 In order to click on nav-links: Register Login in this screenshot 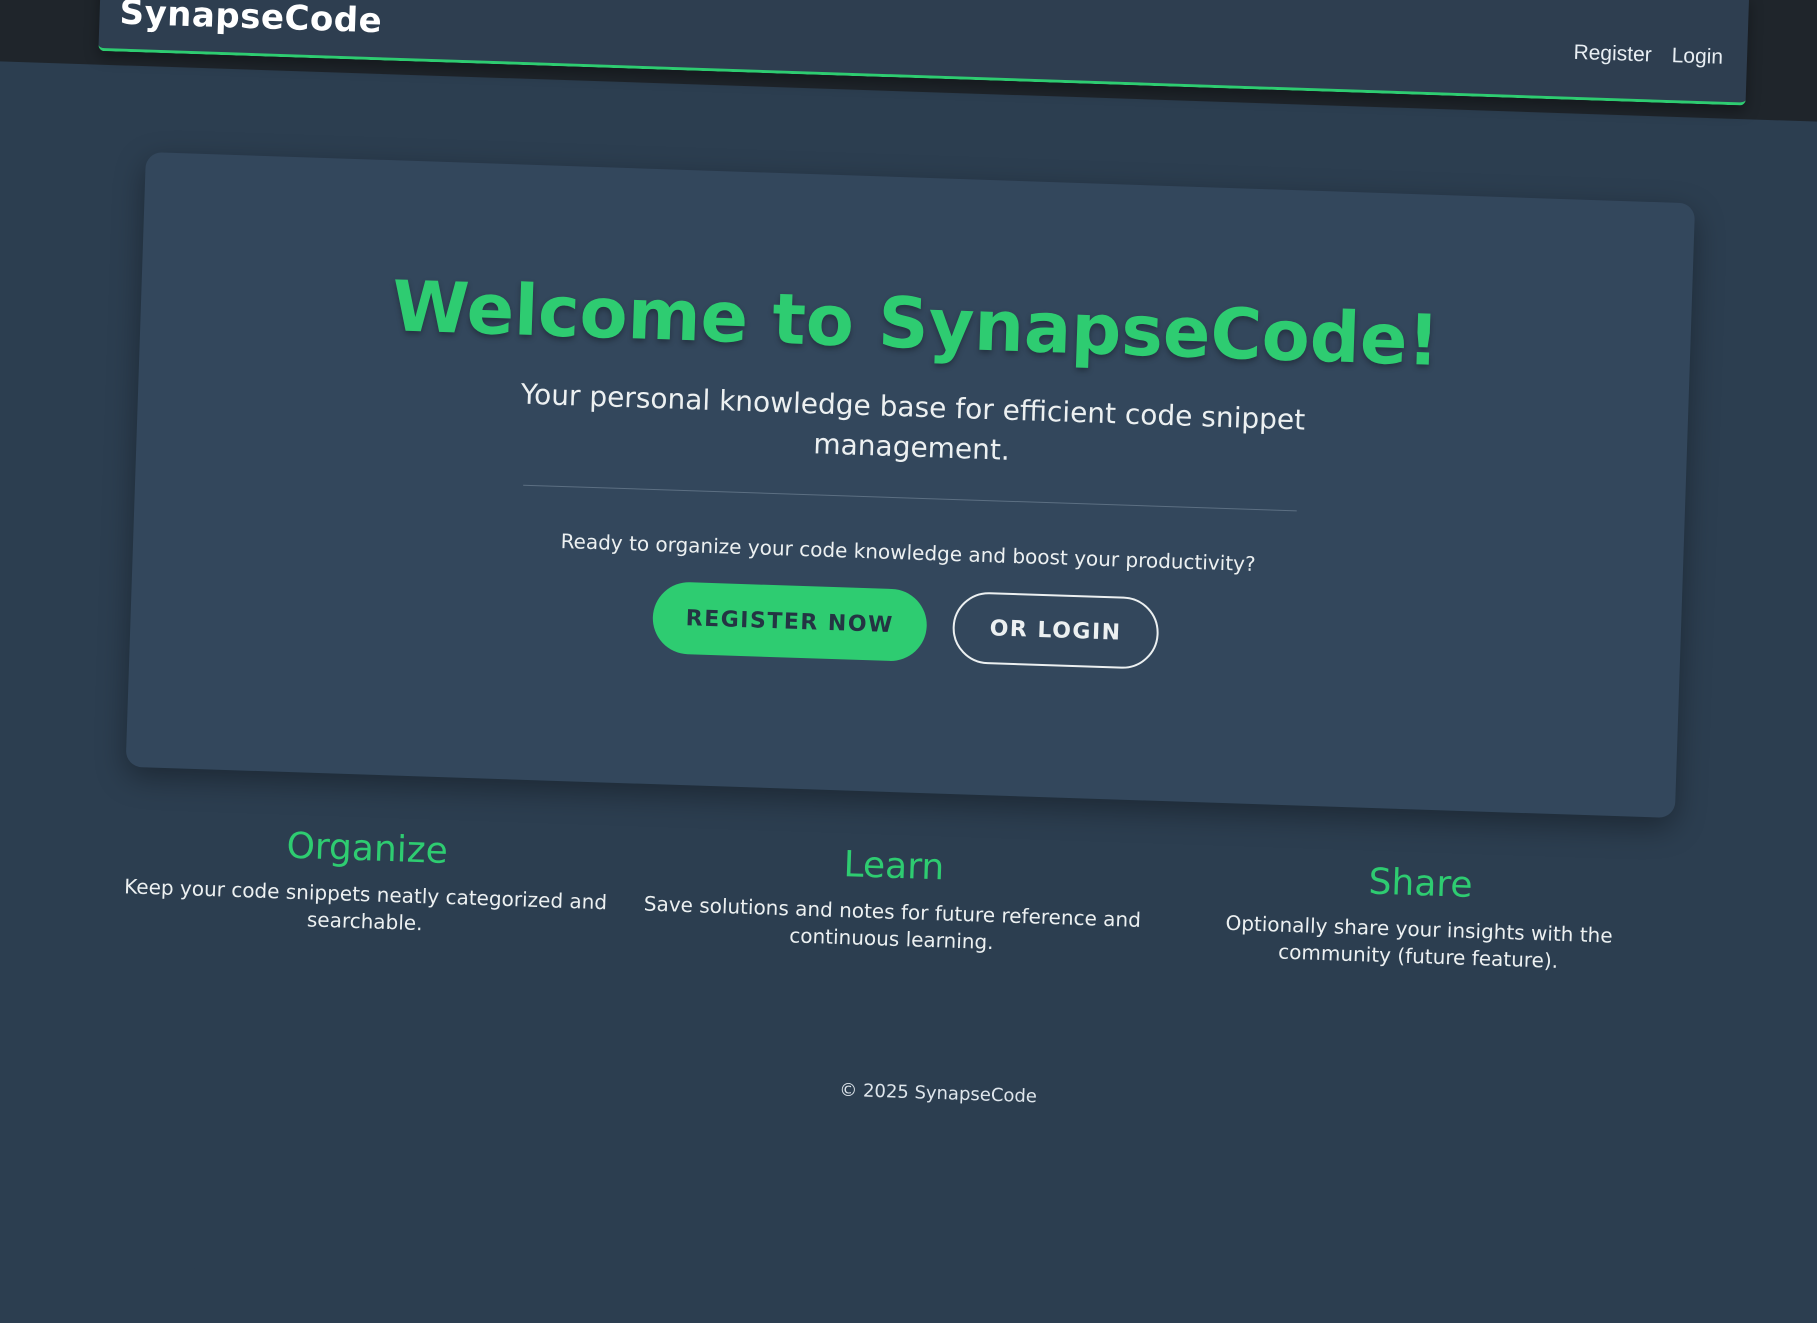, I will do `click(1648, 55)`.